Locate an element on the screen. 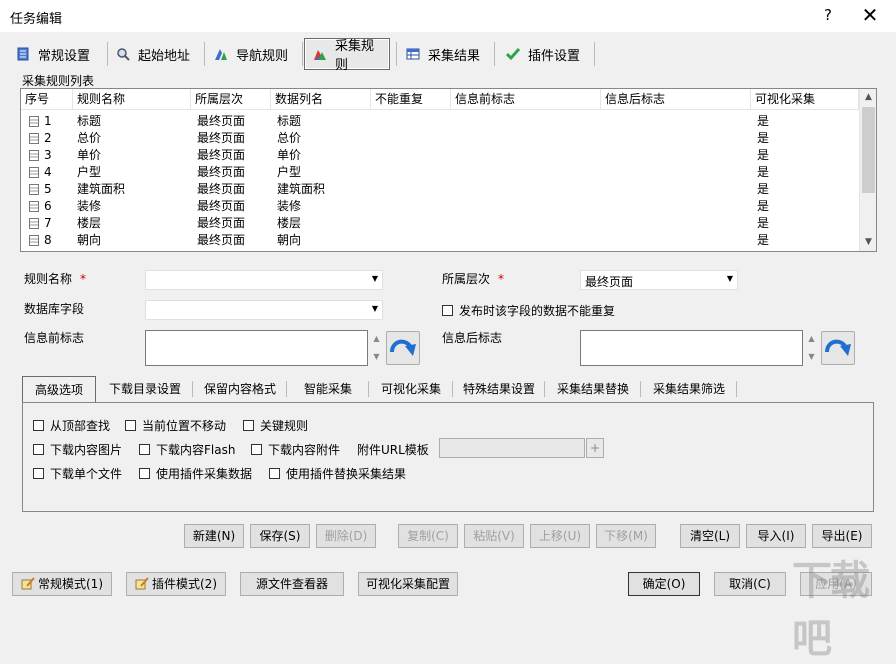 Image resolution: width=896 pixels, height=664 pixels. key-rule-checkbox: 关键规则 is located at coordinates (275, 425).